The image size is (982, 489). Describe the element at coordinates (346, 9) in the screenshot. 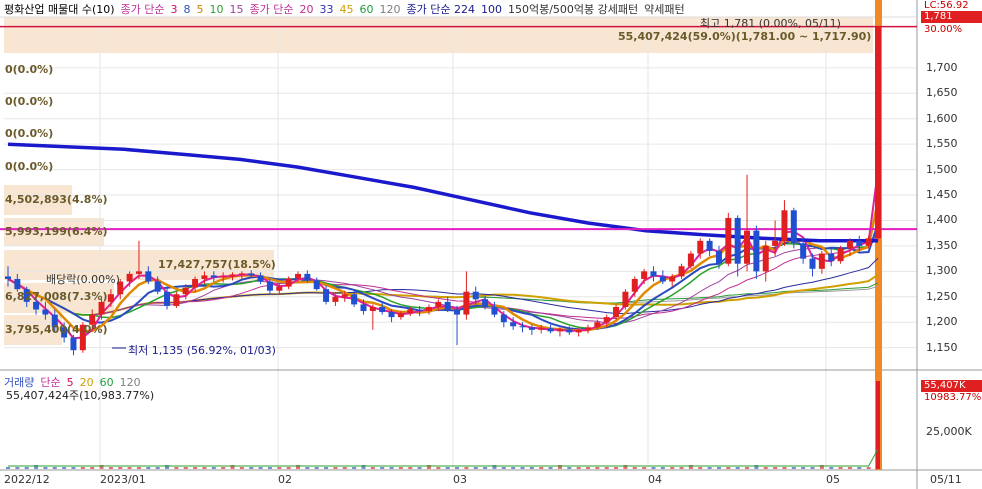

I see `legend-item: 45` at that location.